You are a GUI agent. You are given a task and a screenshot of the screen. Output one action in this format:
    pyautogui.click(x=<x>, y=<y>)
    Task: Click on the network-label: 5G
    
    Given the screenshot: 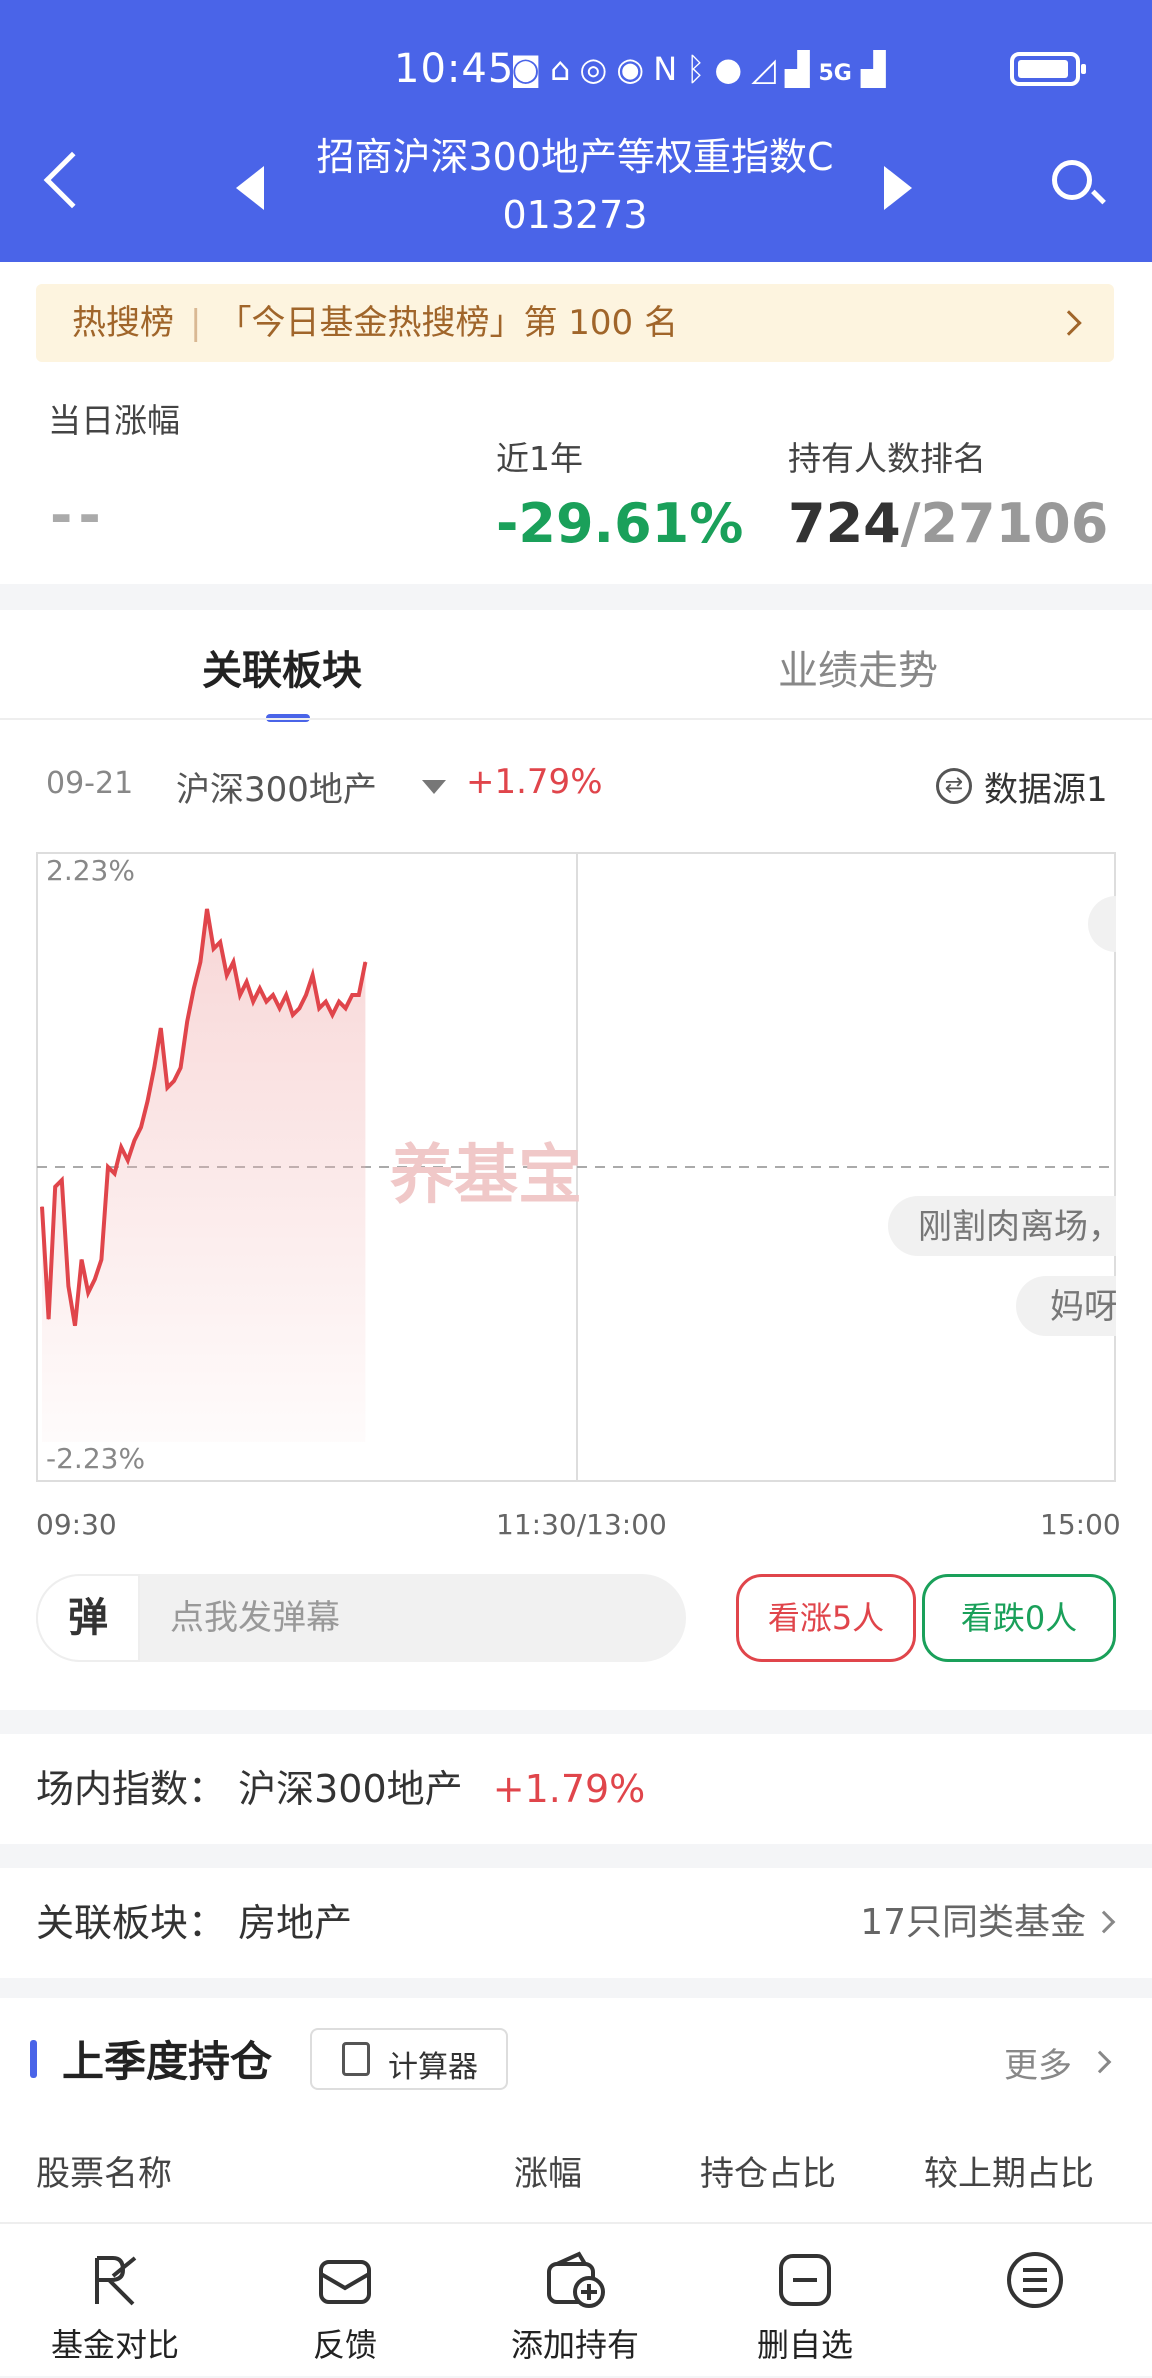 What is the action you would take?
    pyautogui.click(x=835, y=73)
    